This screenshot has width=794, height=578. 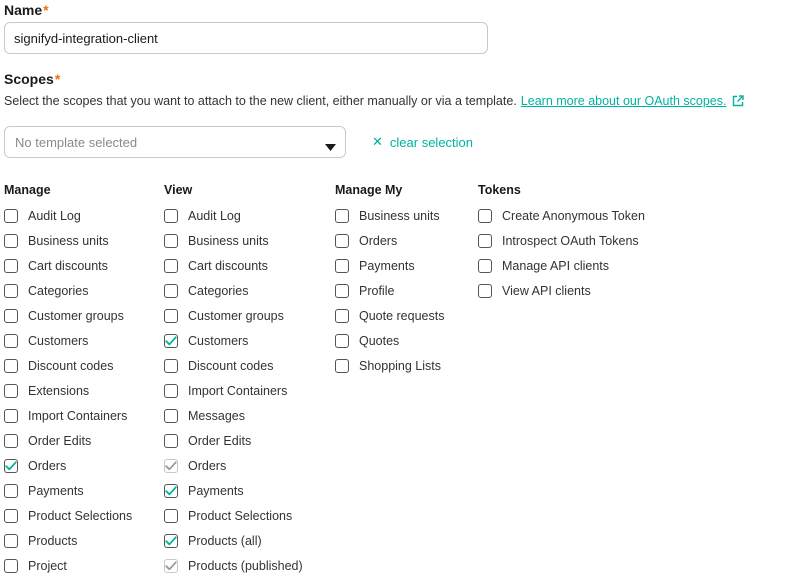 What do you see at coordinates (206, 341) in the screenshot?
I see `scope-view-customers: Customers` at bounding box center [206, 341].